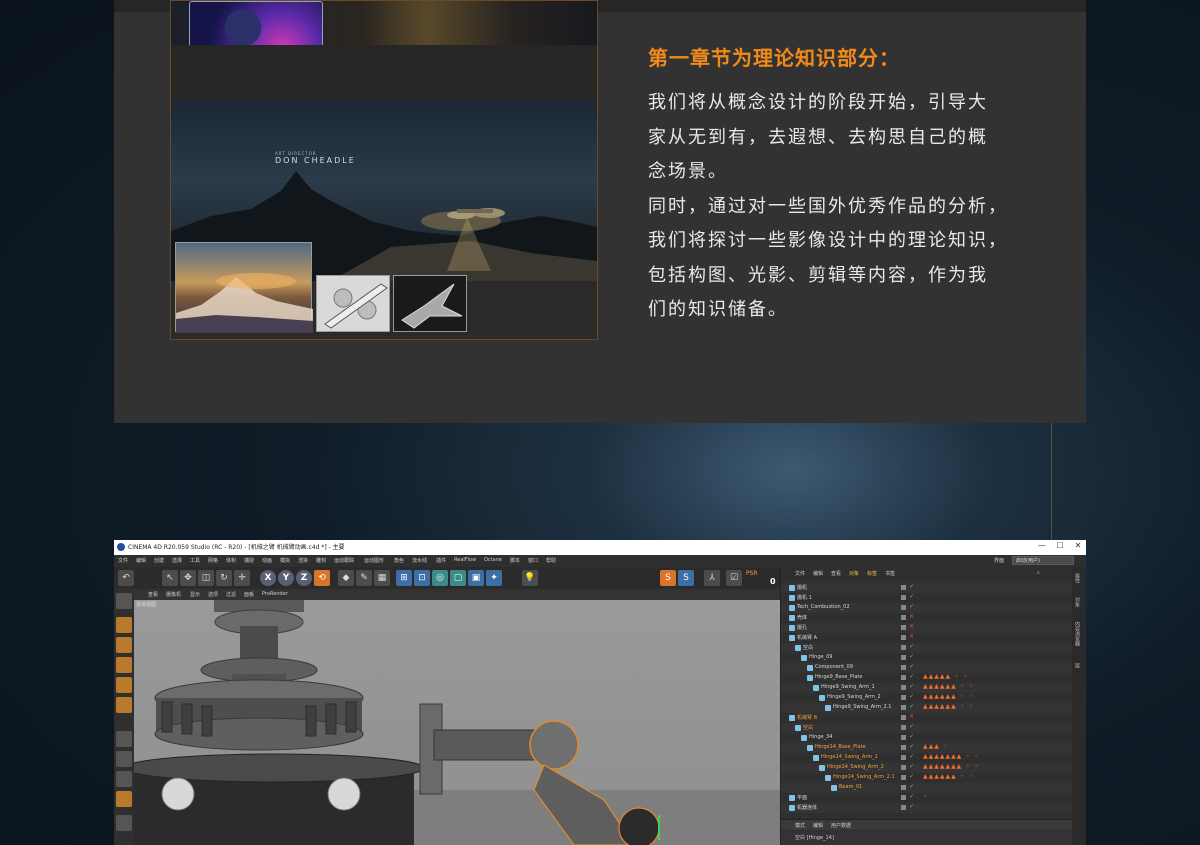 This screenshot has width=1200, height=845. Describe the element at coordinates (231, 594) in the screenshot. I see `viewport-menu-filter: 过滤` at that location.